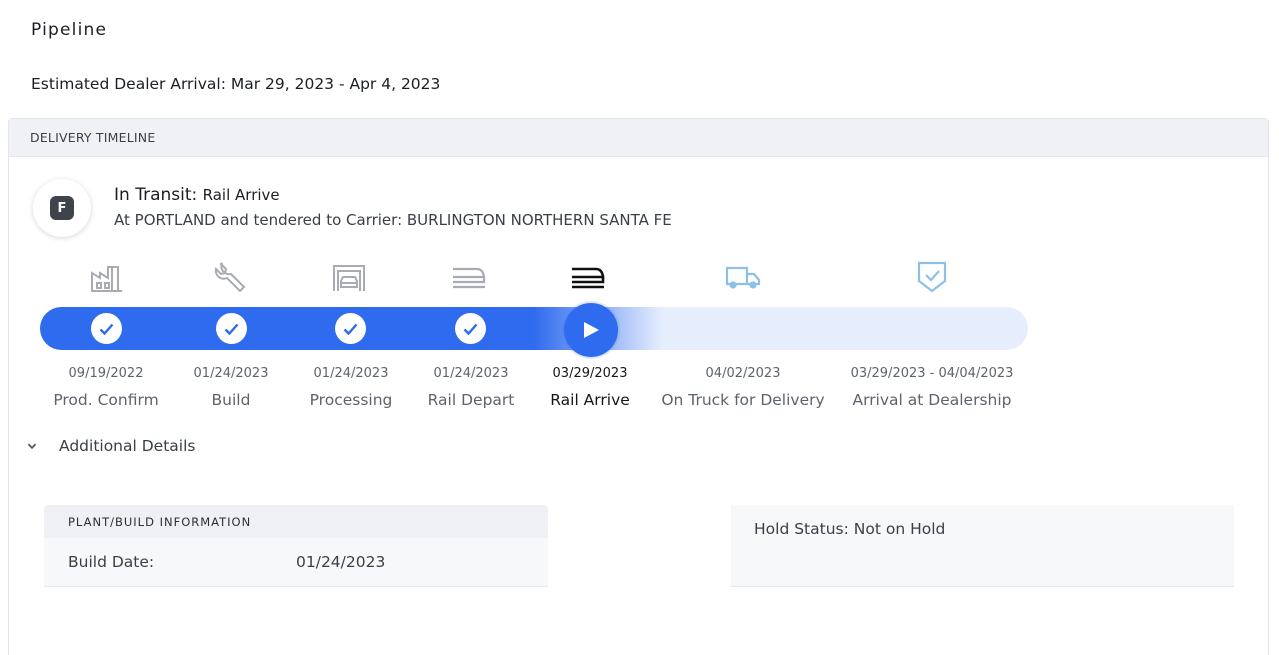 Image resolution: width=1279 pixels, height=655 pixels. Describe the element at coordinates (638, 138) in the screenshot. I see `delivery-timeline-header: DELIVERY TIMELINE` at that location.